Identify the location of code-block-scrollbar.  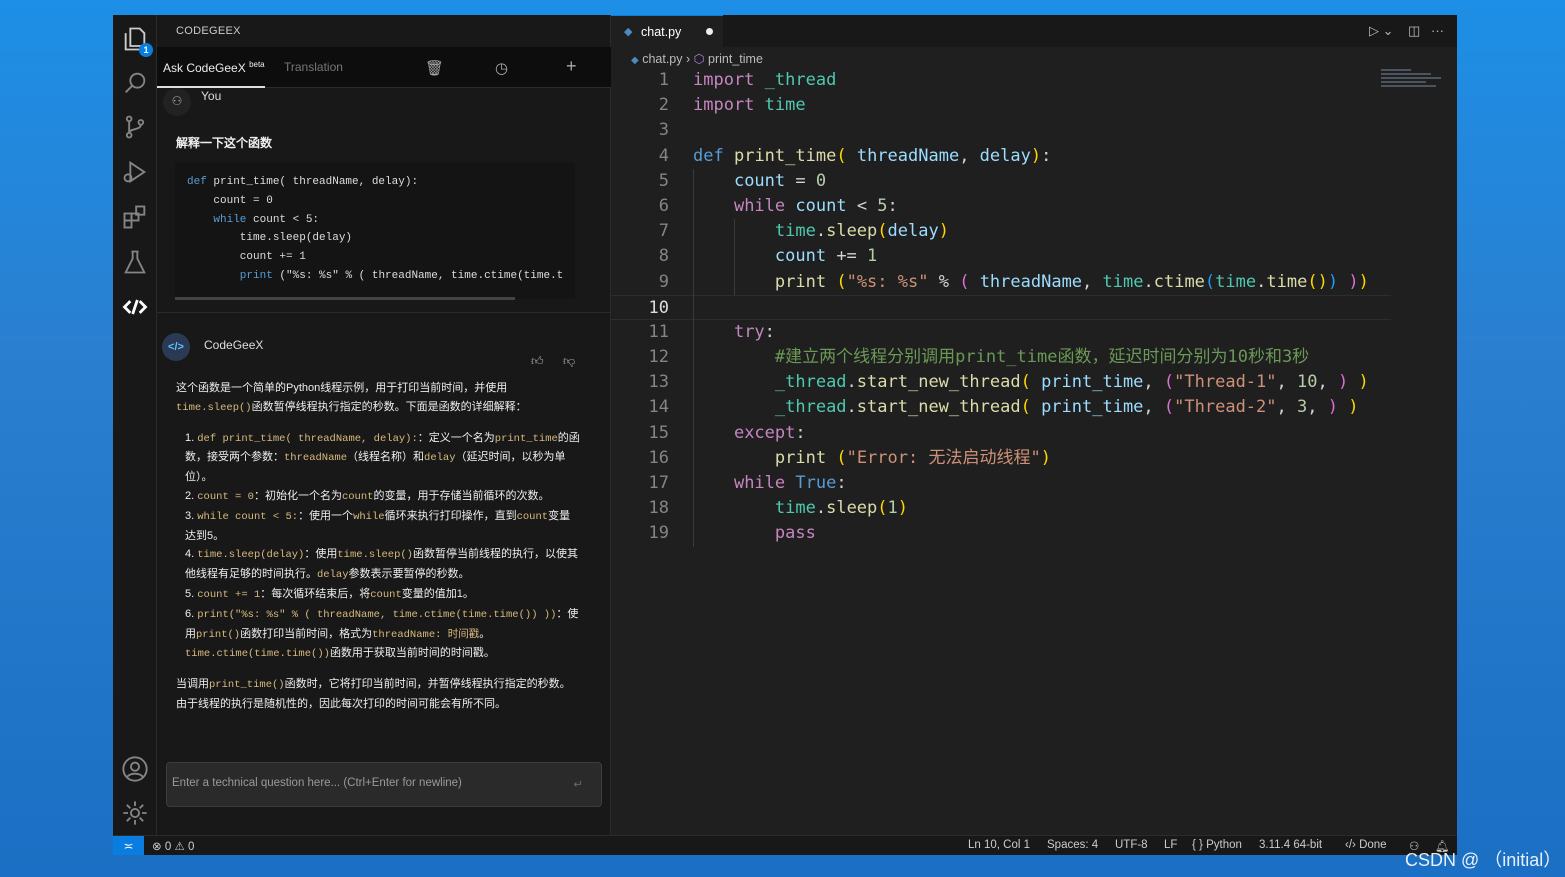
(345, 298).